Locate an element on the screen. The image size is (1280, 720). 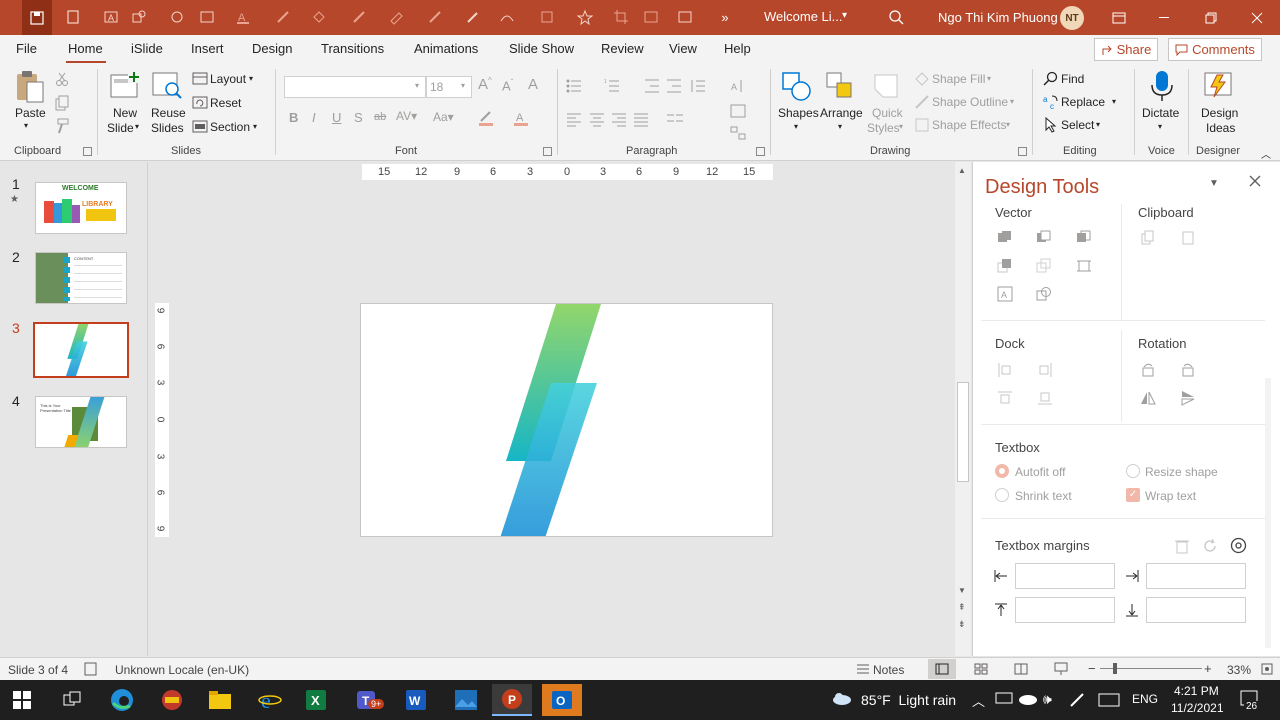
align-center-icon is located at coordinates (597, 119).